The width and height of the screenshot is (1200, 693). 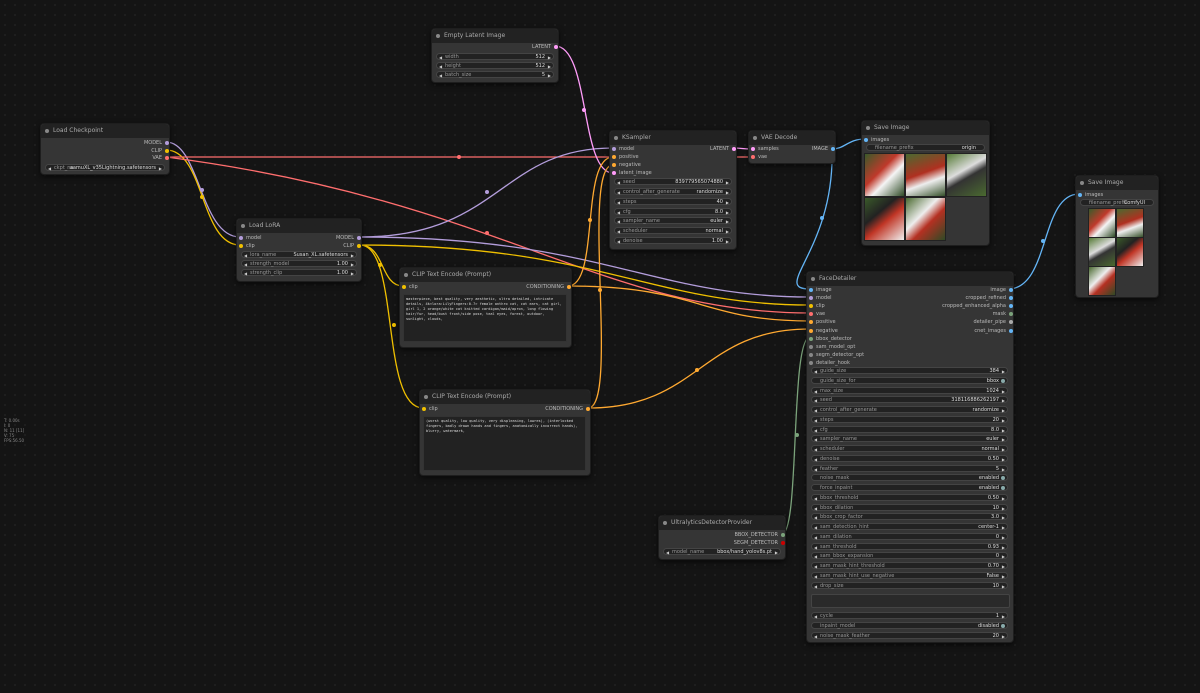 I want to click on cycle-widget: ◀ cycle 1 ▶, so click(x=909, y=615).